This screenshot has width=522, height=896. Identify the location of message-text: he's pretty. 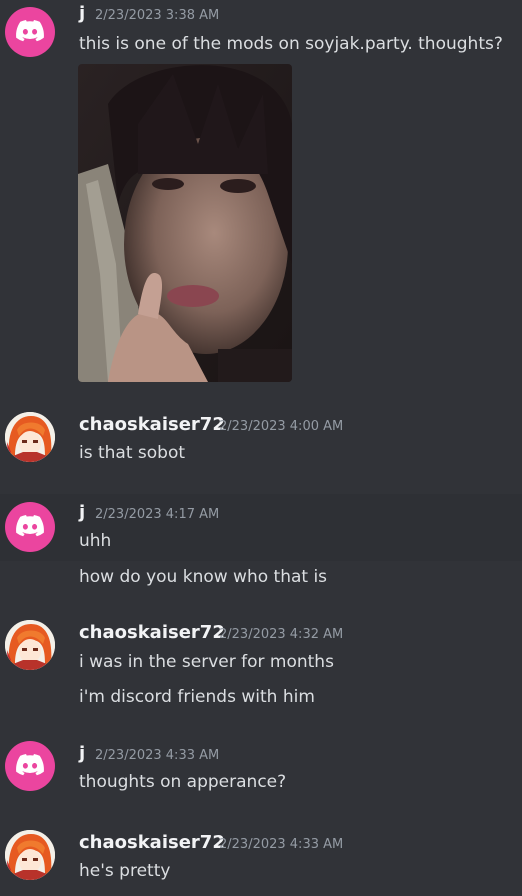
(125, 871).